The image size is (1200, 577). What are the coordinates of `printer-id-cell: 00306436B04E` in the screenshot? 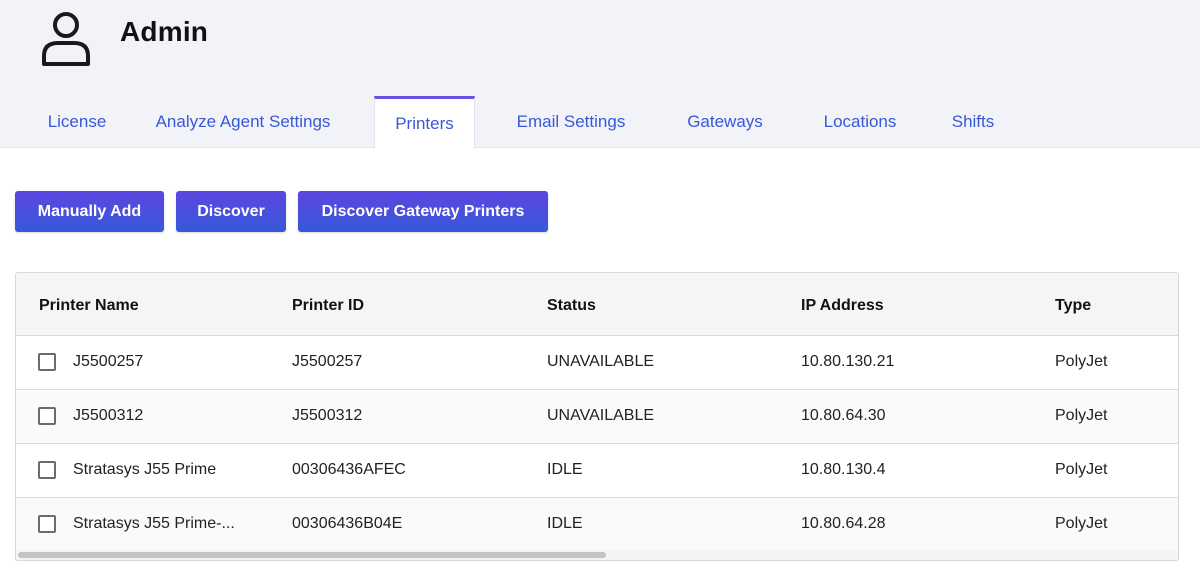 It's located at (347, 523).